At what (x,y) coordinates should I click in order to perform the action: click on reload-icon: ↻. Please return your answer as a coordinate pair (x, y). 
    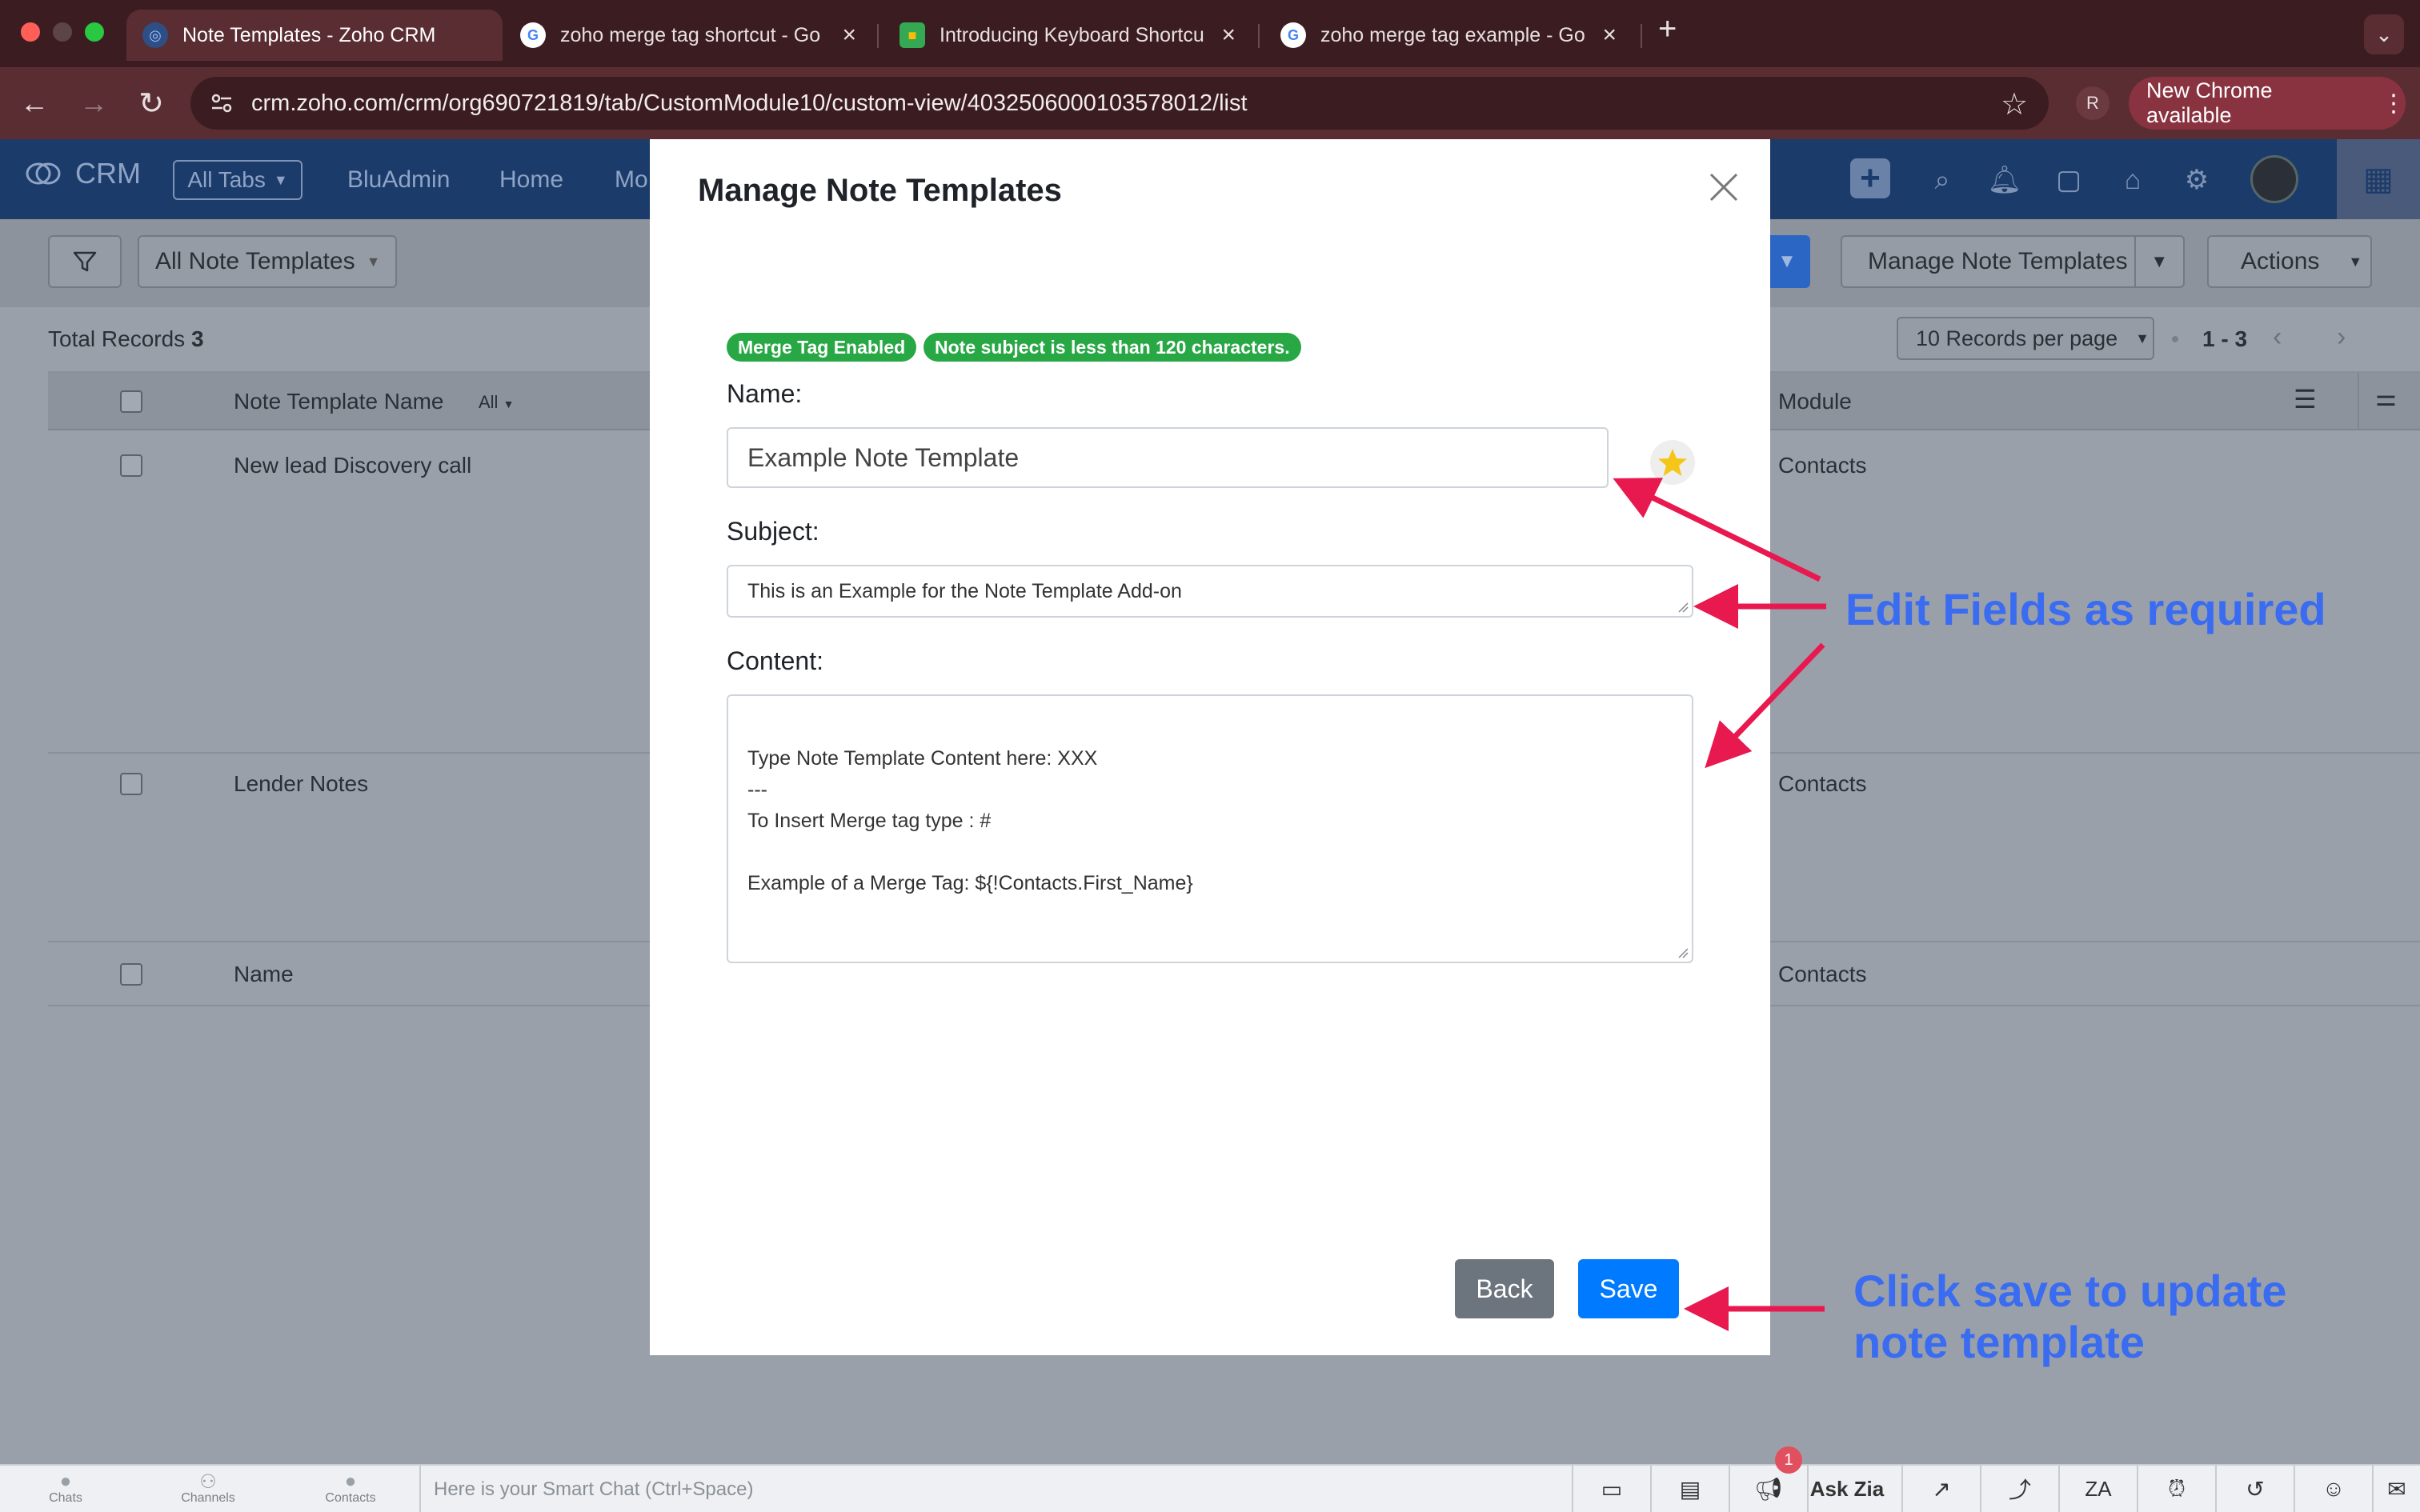
    Looking at the image, I should click on (151, 103).